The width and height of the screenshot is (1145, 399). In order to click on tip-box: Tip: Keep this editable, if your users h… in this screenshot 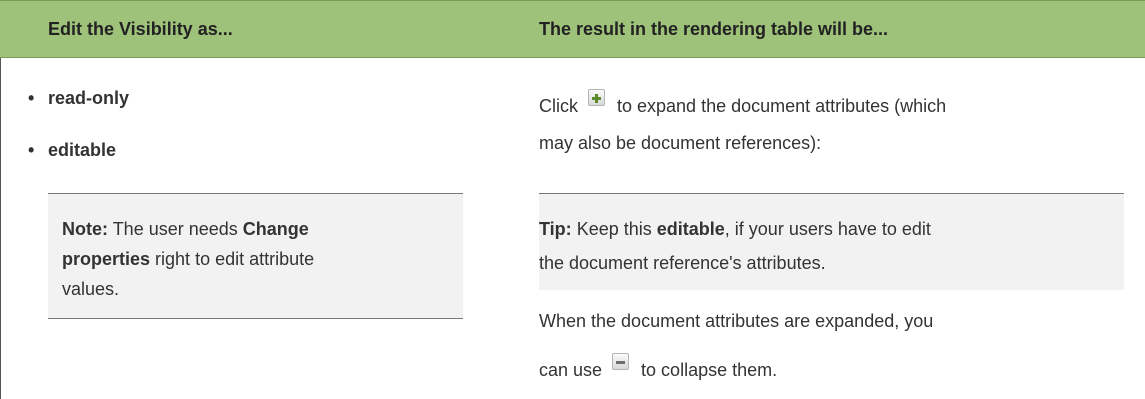, I will do `click(831, 241)`.